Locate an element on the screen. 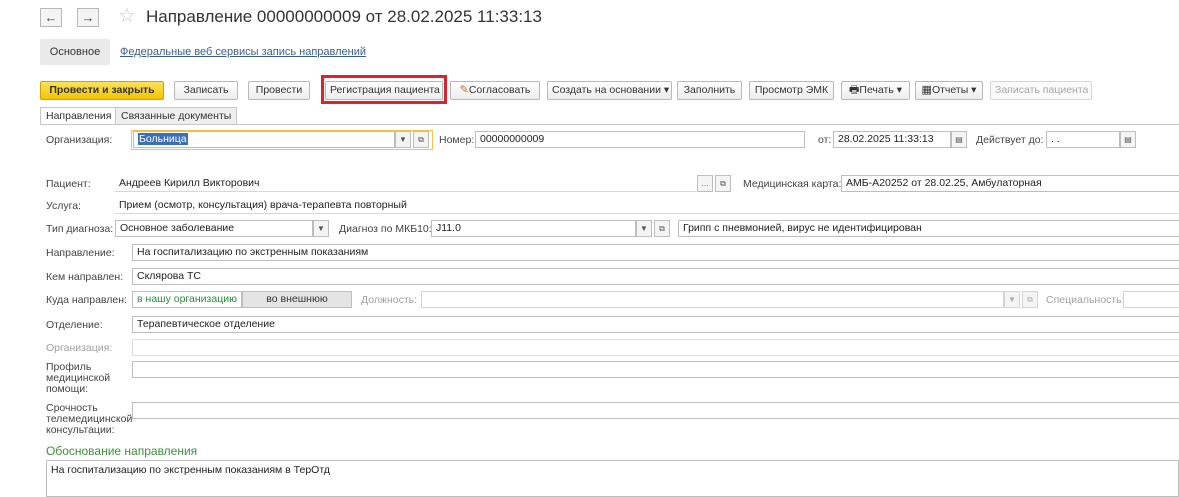  star-icon: ☆ is located at coordinates (127, 16).